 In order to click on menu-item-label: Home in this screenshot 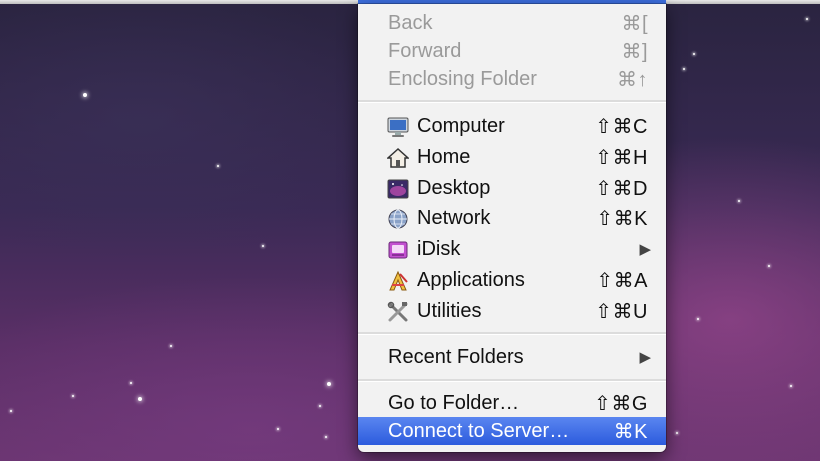, I will do `click(444, 156)`.